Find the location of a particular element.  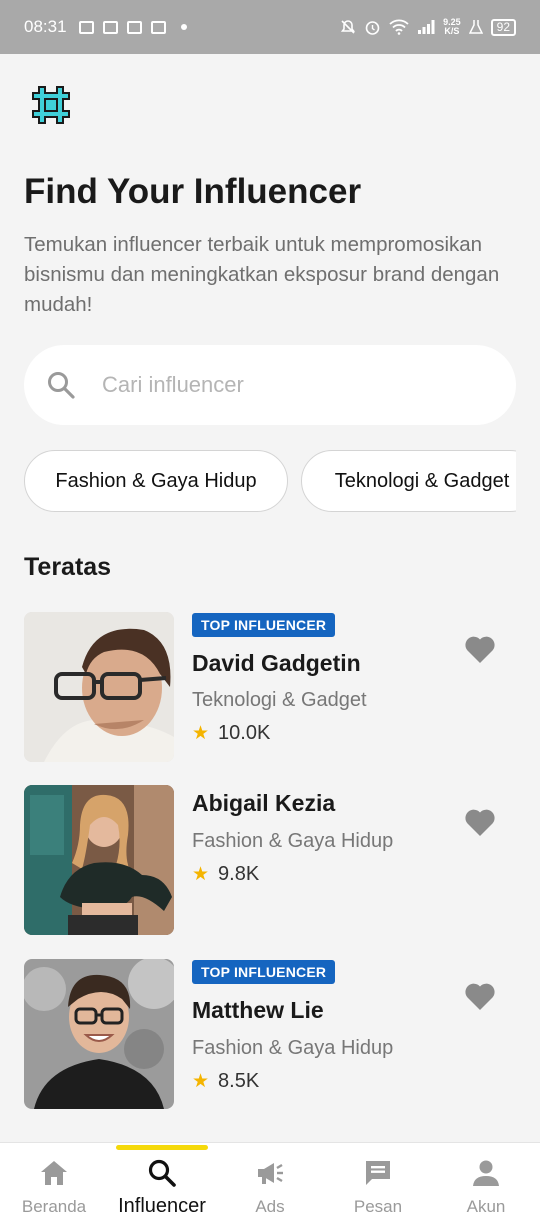

system-icons: 9.25 K/S 92 is located at coordinates (428, 27).